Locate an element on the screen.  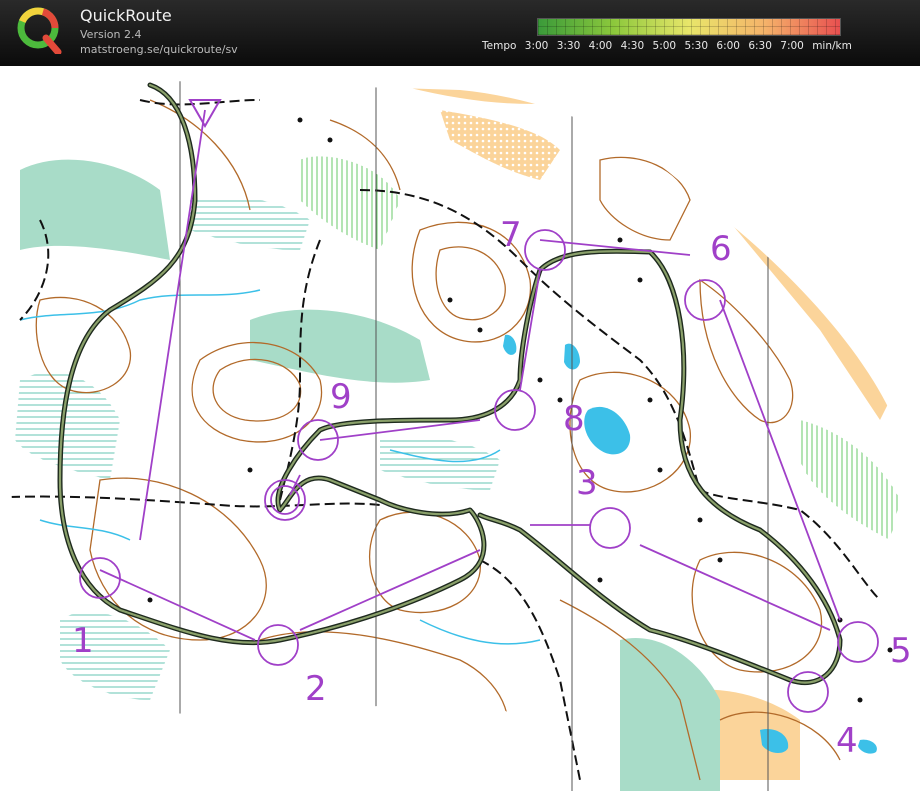
control-number-6: 6 is located at coordinates (721, 249).